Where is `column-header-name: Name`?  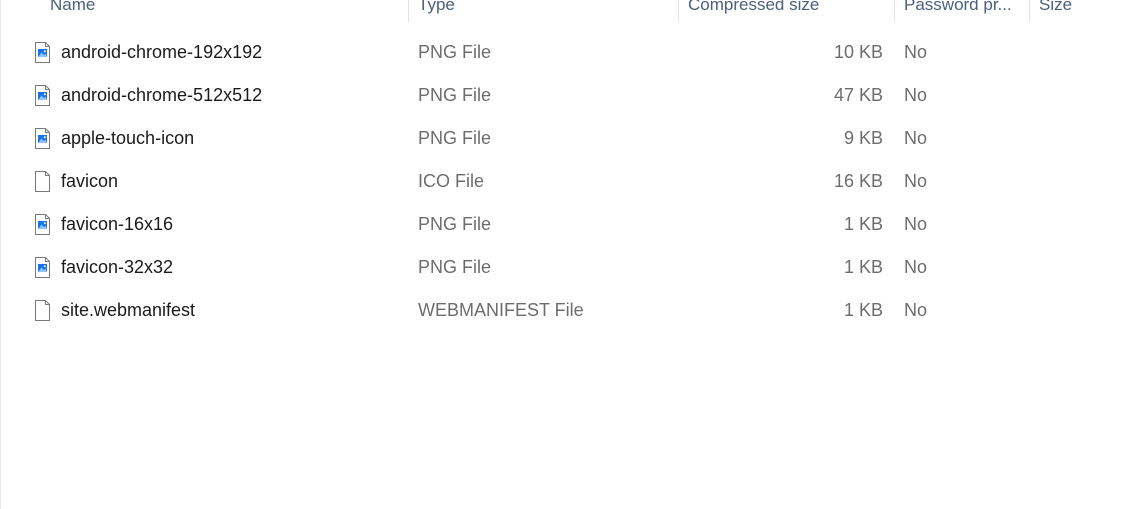
column-header-name: Name is located at coordinates (72, 11).